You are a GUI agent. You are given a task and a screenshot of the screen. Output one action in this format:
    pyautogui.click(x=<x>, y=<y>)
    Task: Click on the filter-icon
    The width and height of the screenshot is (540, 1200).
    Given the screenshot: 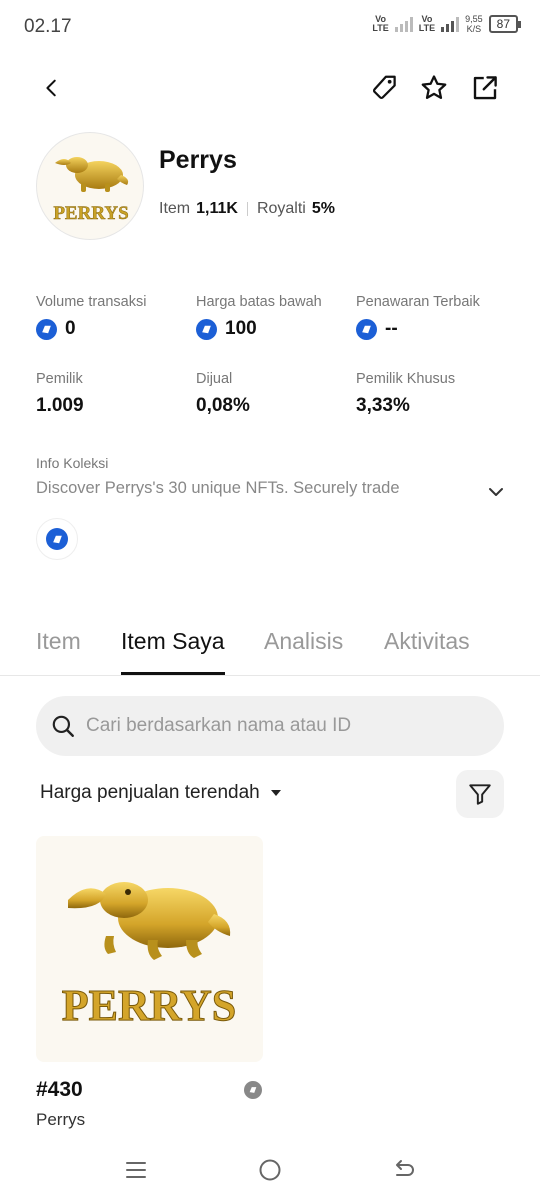 What is the action you would take?
    pyautogui.click(x=480, y=794)
    